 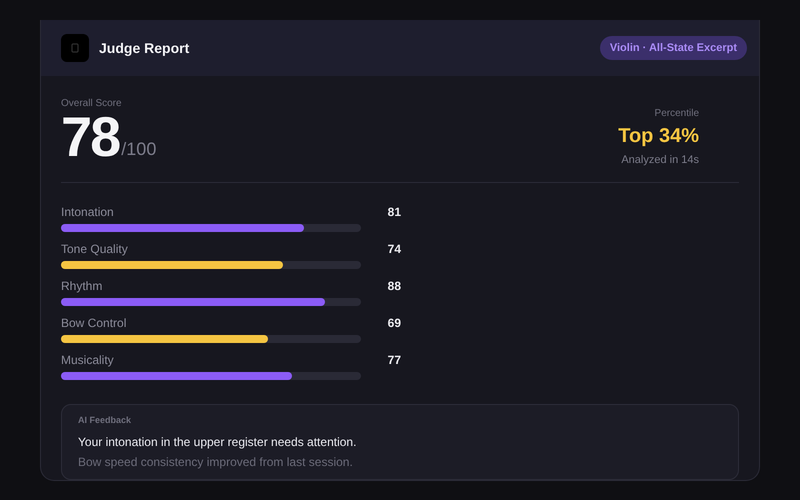 What do you see at coordinates (393, 323) in the screenshot?
I see `metric-score: 69` at bounding box center [393, 323].